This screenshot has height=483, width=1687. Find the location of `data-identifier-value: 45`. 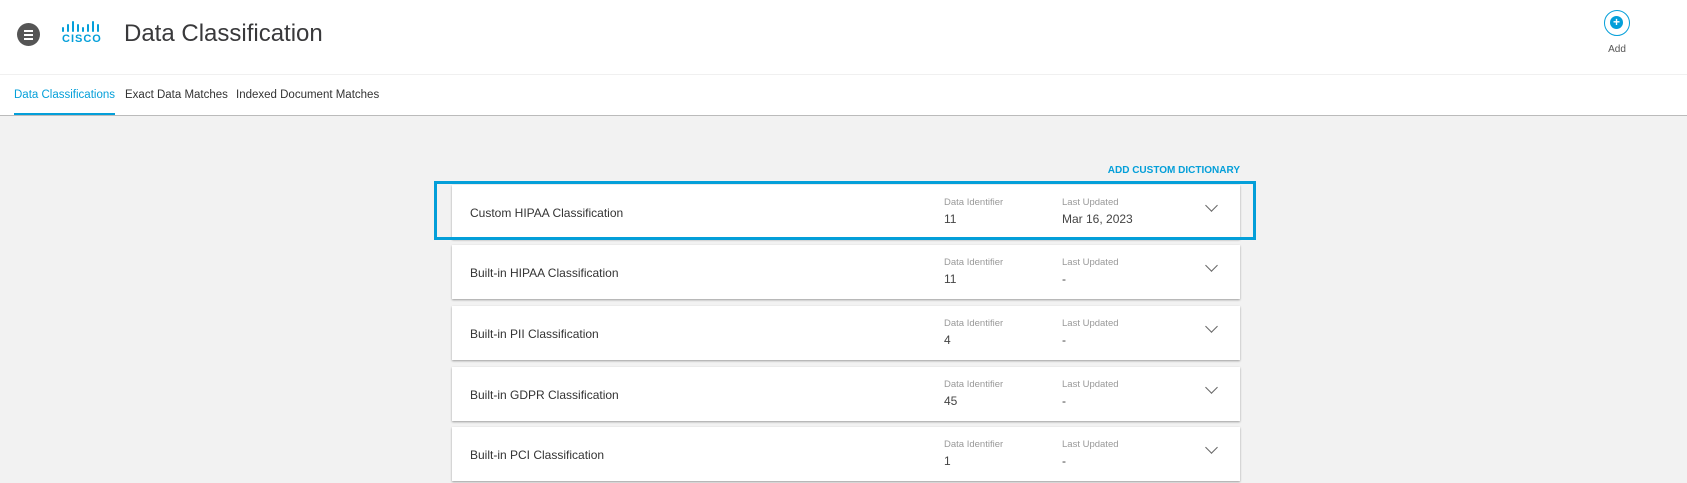

data-identifier-value: 45 is located at coordinates (951, 401).